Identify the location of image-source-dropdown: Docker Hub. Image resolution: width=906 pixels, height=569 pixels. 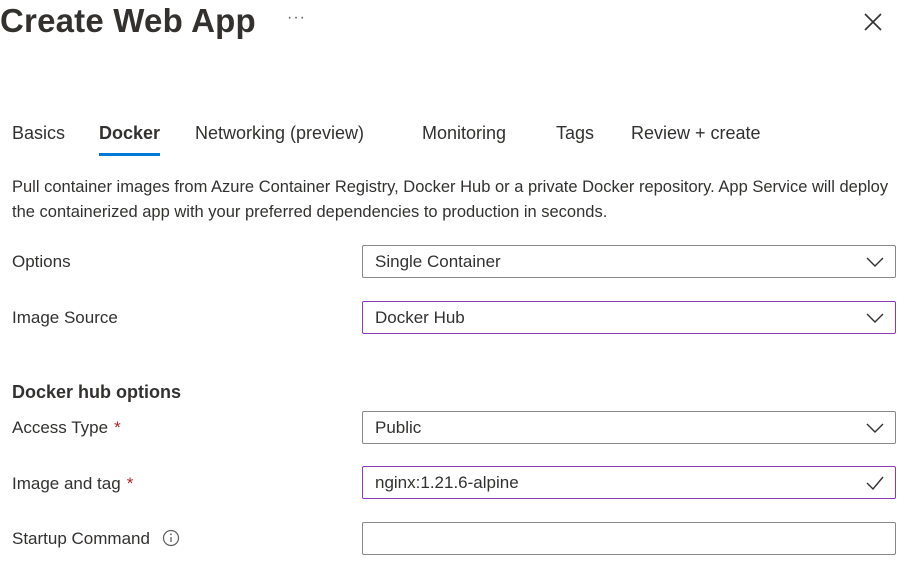
(629, 317).